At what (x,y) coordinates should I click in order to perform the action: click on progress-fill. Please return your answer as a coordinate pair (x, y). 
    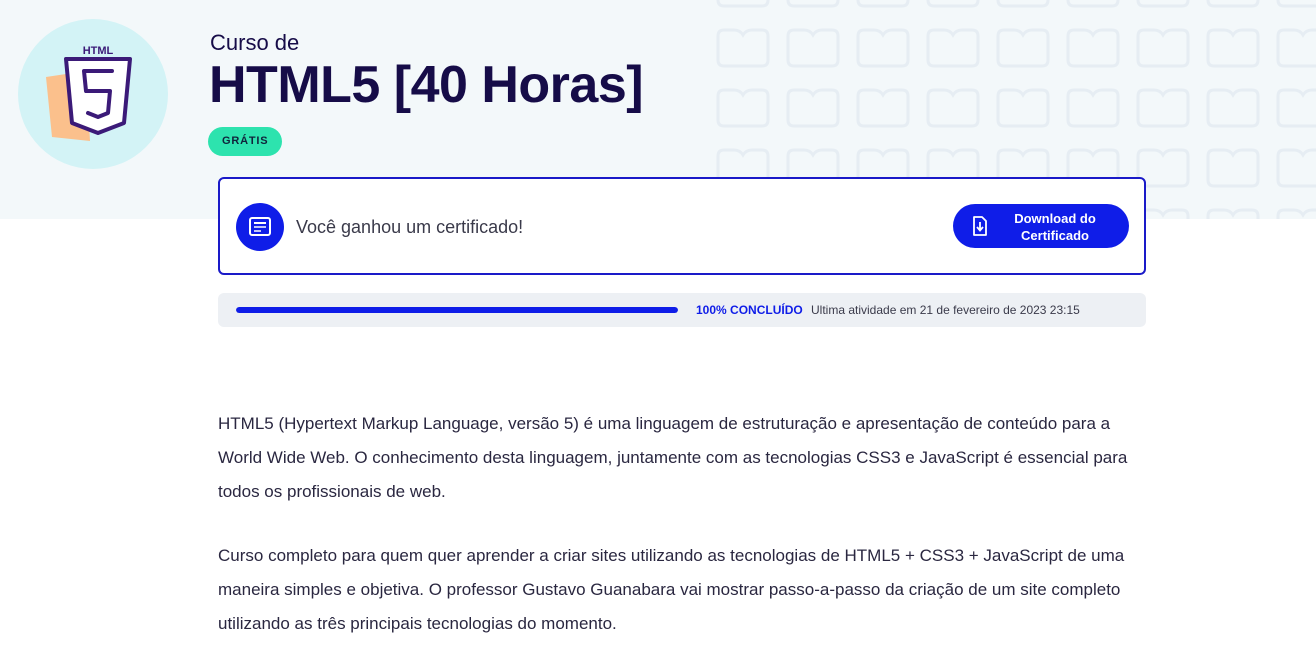
    Looking at the image, I should click on (457, 310).